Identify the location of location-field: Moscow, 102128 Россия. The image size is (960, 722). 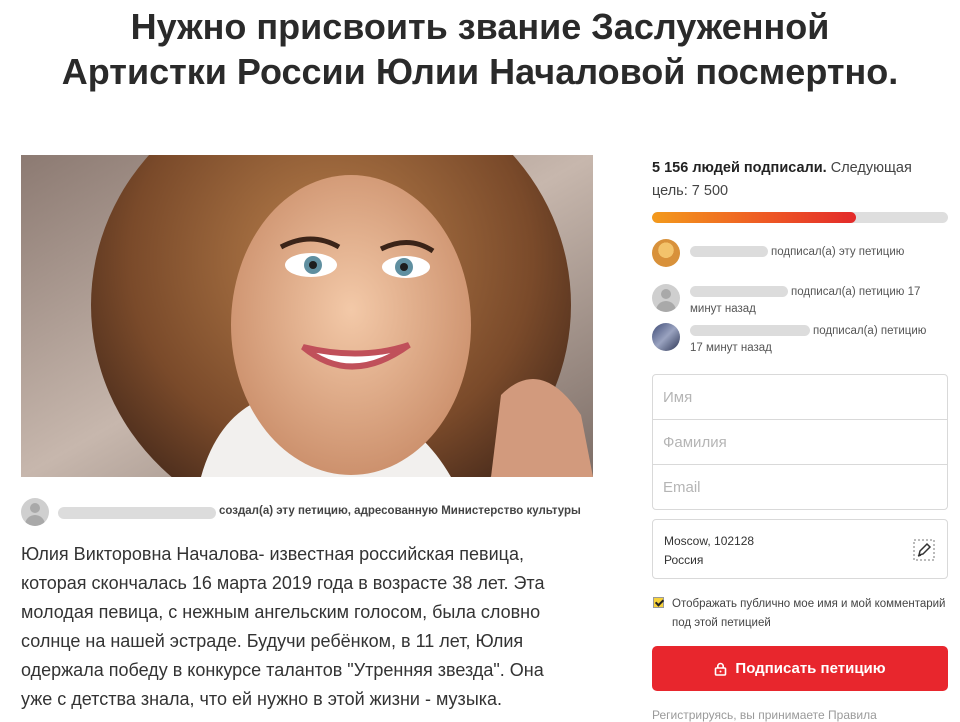
(800, 549).